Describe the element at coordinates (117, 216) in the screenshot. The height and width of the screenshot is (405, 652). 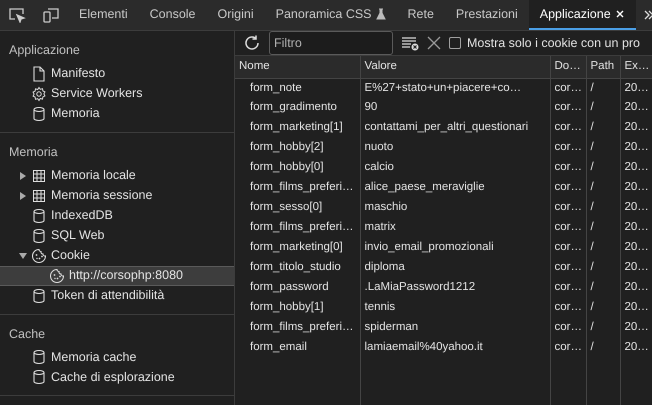
I see `sidebar-item: IndexedDB` at that location.